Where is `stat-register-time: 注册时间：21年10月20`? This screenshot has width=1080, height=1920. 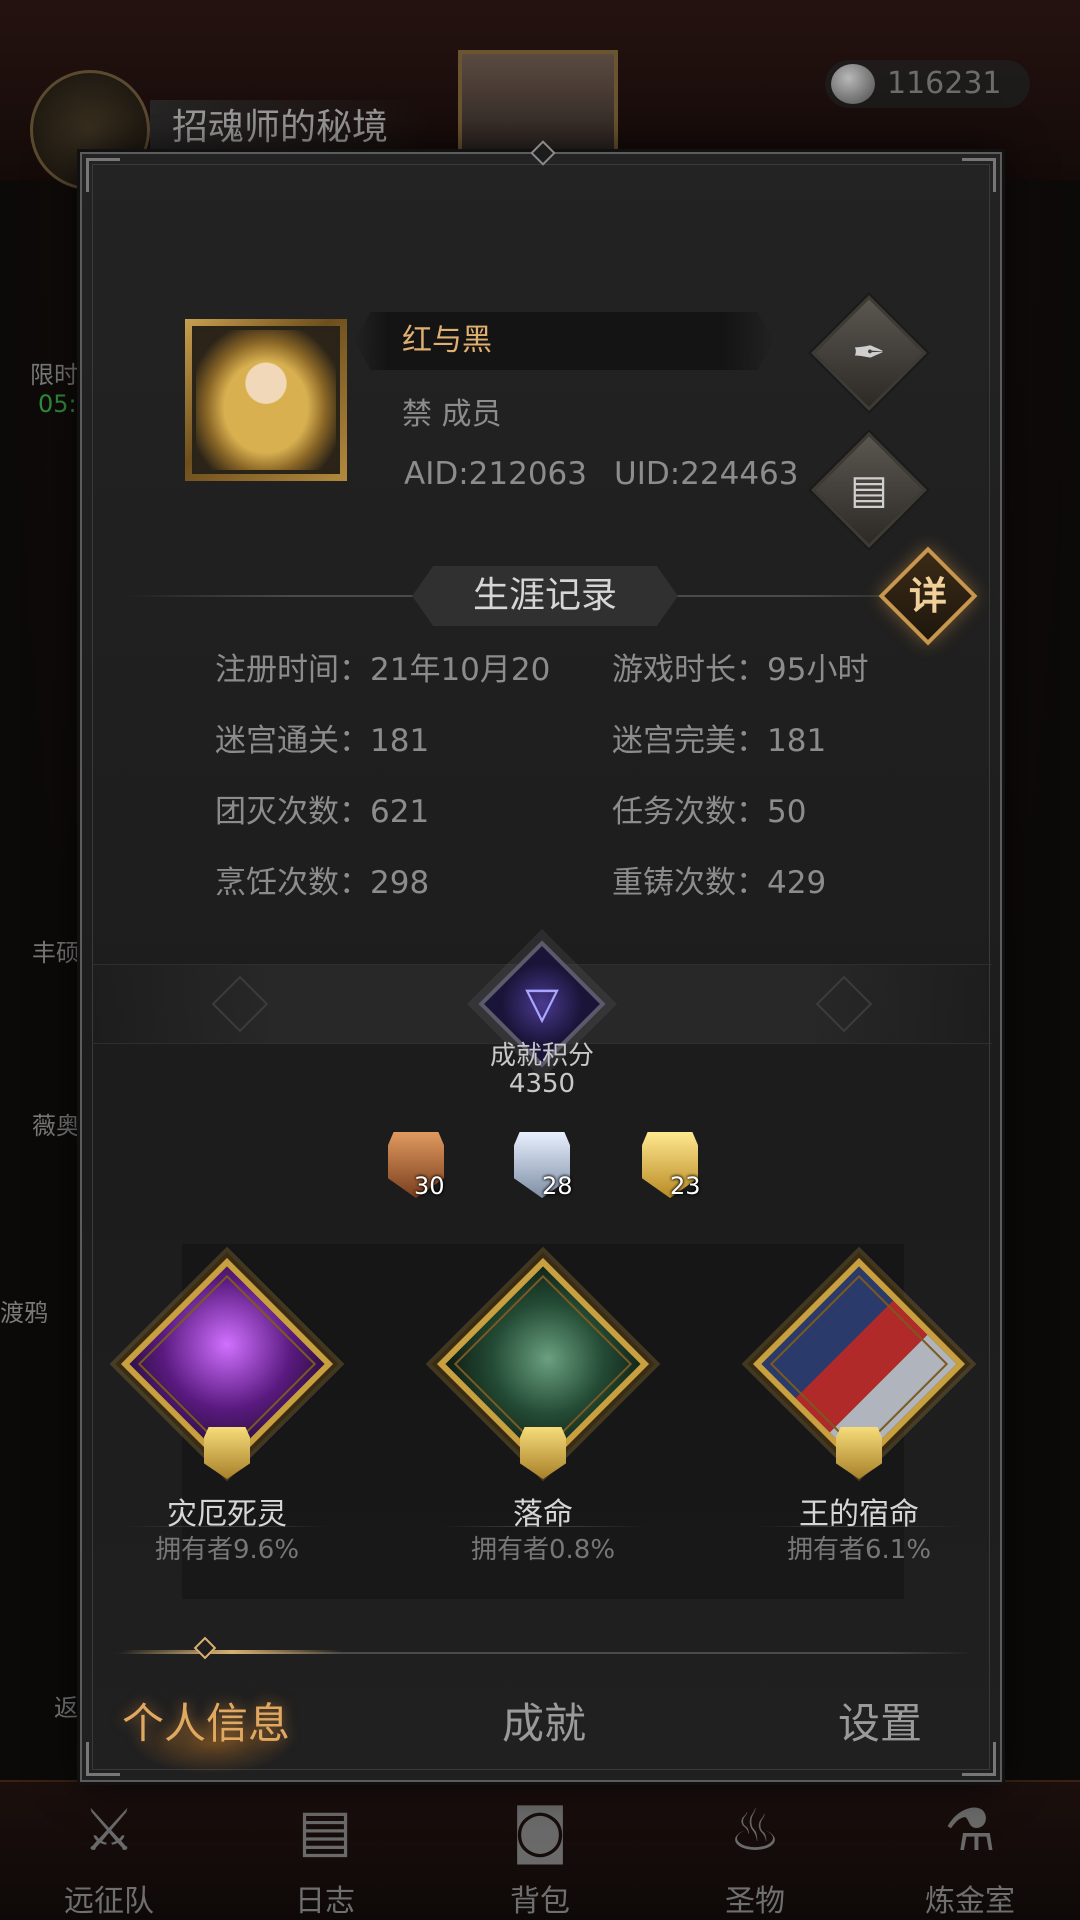
stat-register-time: 注册时间：21年10月20 is located at coordinates (382, 666).